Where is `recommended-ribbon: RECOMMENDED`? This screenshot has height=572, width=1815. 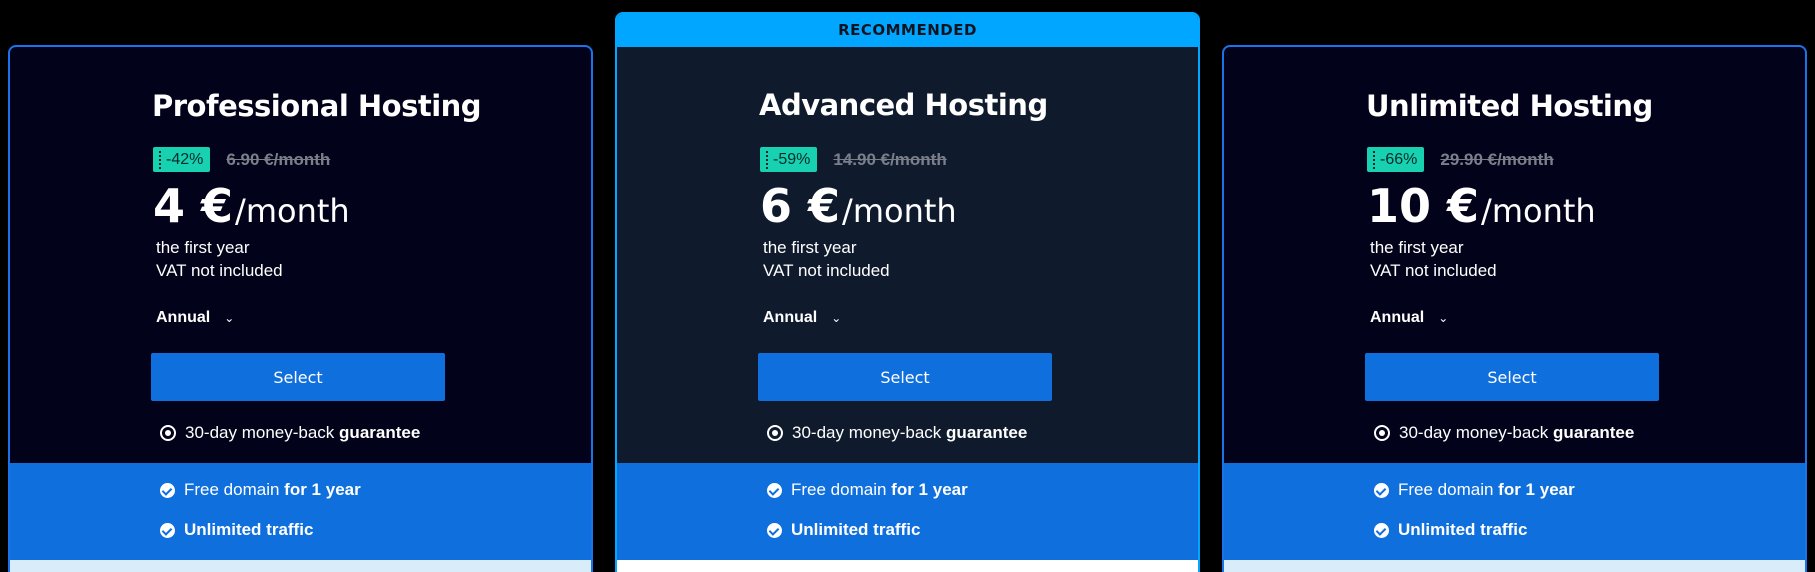 recommended-ribbon: RECOMMENDED is located at coordinates (907, 30).